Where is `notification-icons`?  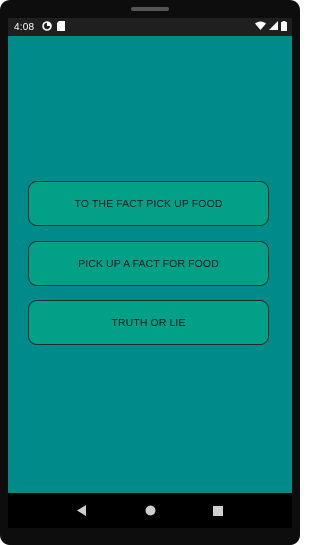 notification-icons is located at coordinates (54, 27).